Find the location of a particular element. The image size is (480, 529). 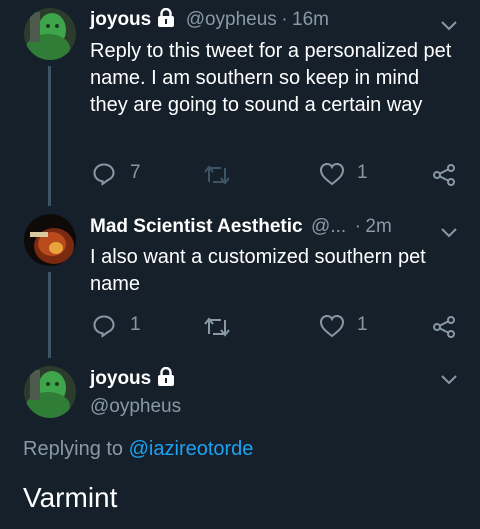

timestamp: 16m is located at coordinates (310, 19).